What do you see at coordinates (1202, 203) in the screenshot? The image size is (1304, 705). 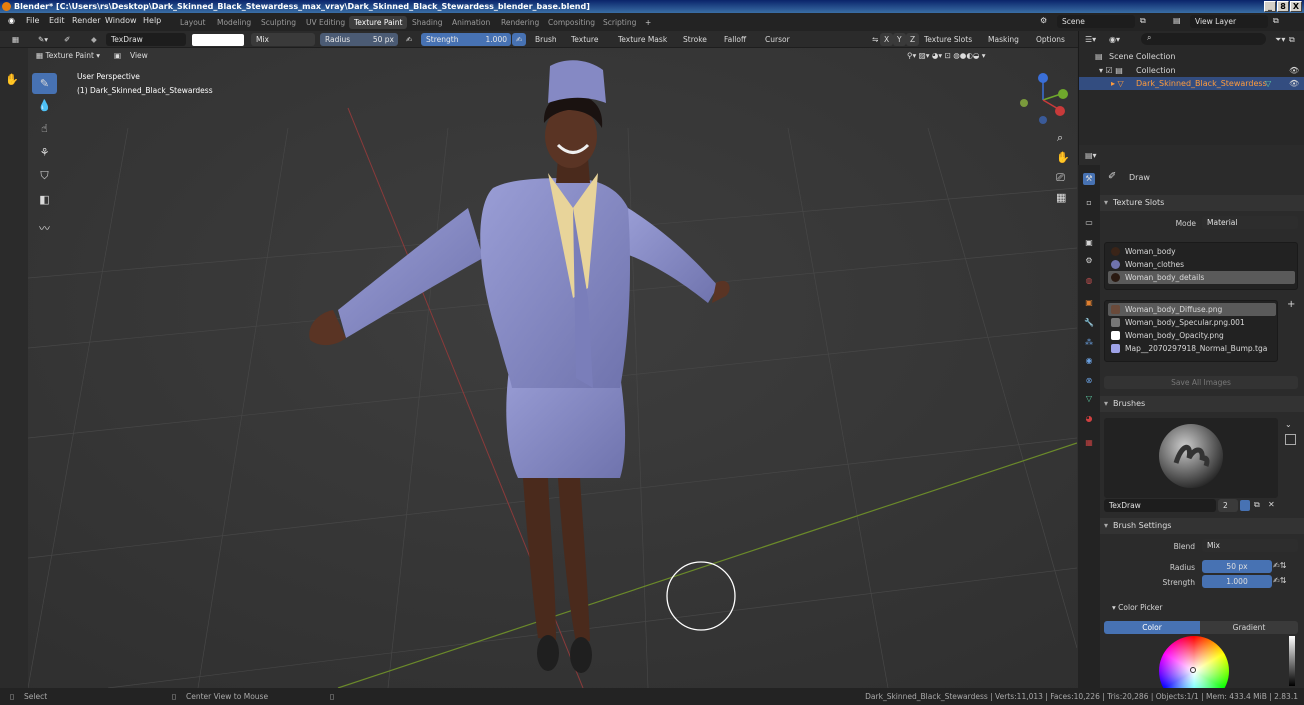 I see `texture-slots-header: Texture Slots` at bounding box center [1202, 203].